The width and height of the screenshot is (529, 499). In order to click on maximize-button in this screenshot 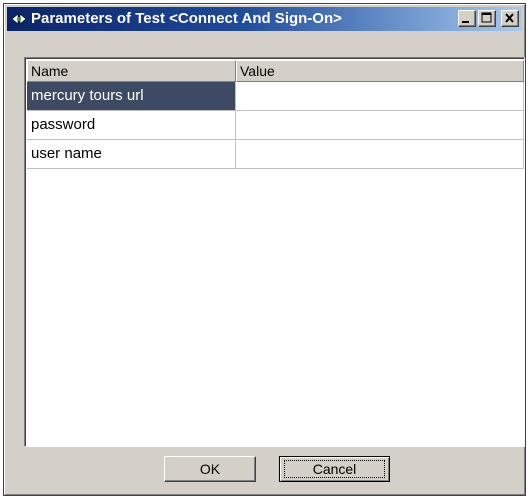, I will do `click(487, 18)`.